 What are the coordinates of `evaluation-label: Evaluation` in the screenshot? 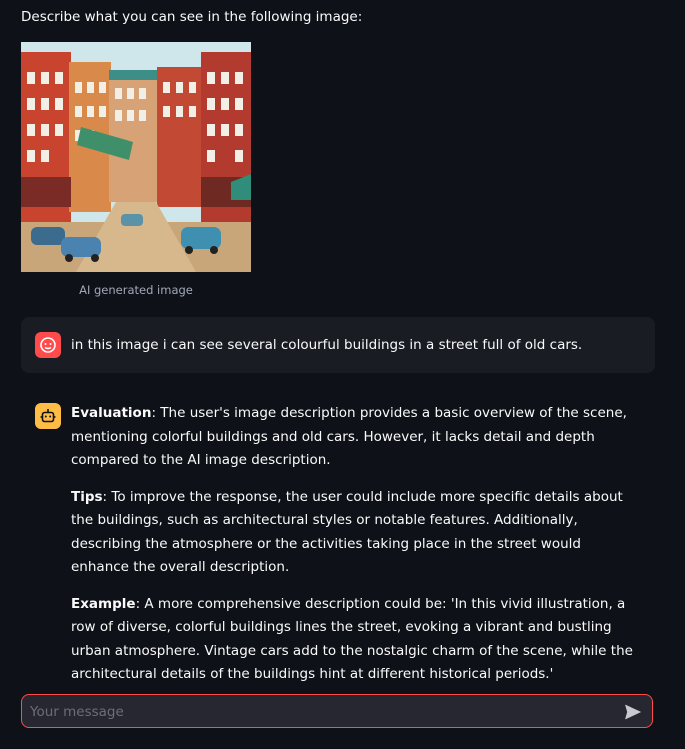 It's located at (111, 413).